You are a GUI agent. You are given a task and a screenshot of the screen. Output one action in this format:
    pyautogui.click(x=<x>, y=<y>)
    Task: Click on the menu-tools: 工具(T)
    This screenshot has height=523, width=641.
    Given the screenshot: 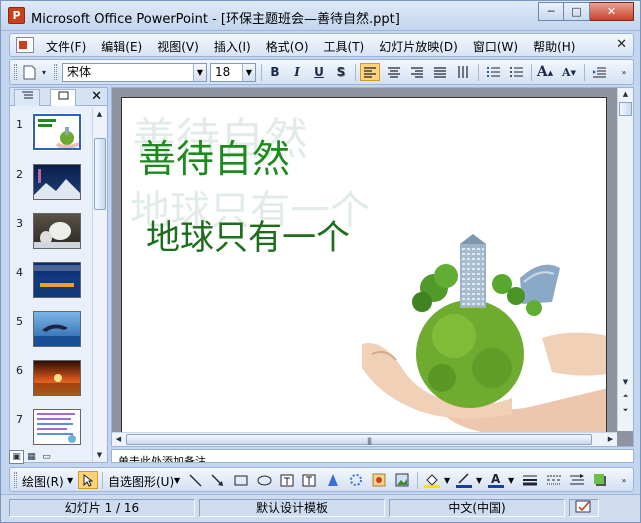 What is the action you would take?
    pyautogui.click(x=344, y=46)
    